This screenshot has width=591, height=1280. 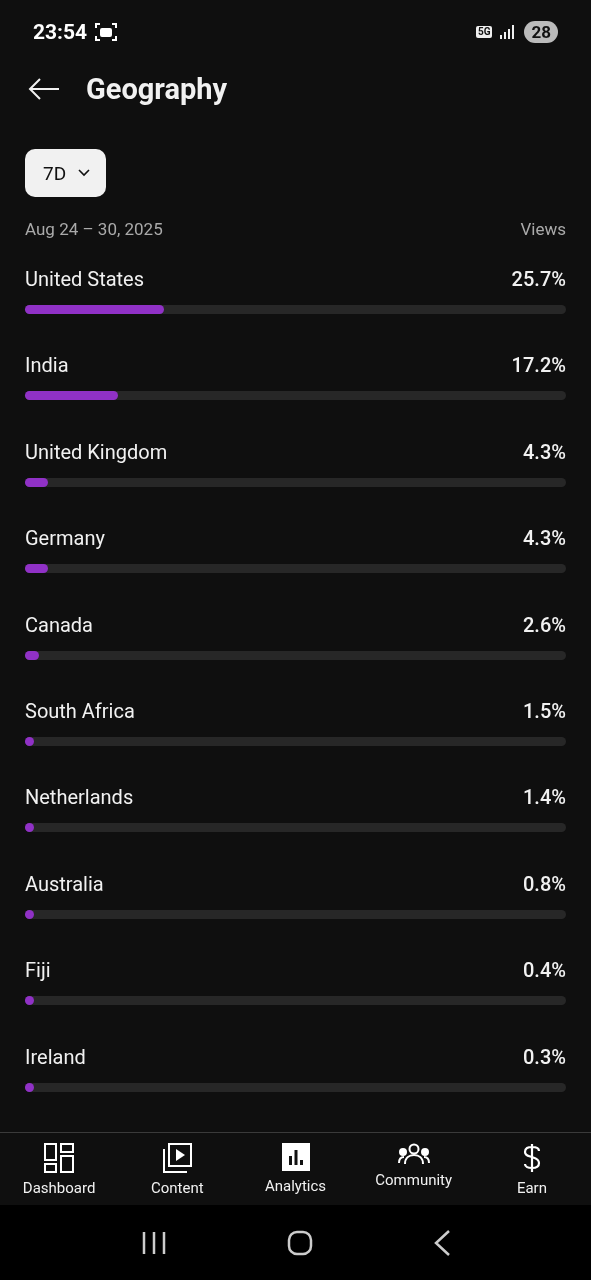 What do you see at coordinates (538, 365) in the screenshot?
I see `country-percentage: 17.2%` at bounding box center [538, 365].